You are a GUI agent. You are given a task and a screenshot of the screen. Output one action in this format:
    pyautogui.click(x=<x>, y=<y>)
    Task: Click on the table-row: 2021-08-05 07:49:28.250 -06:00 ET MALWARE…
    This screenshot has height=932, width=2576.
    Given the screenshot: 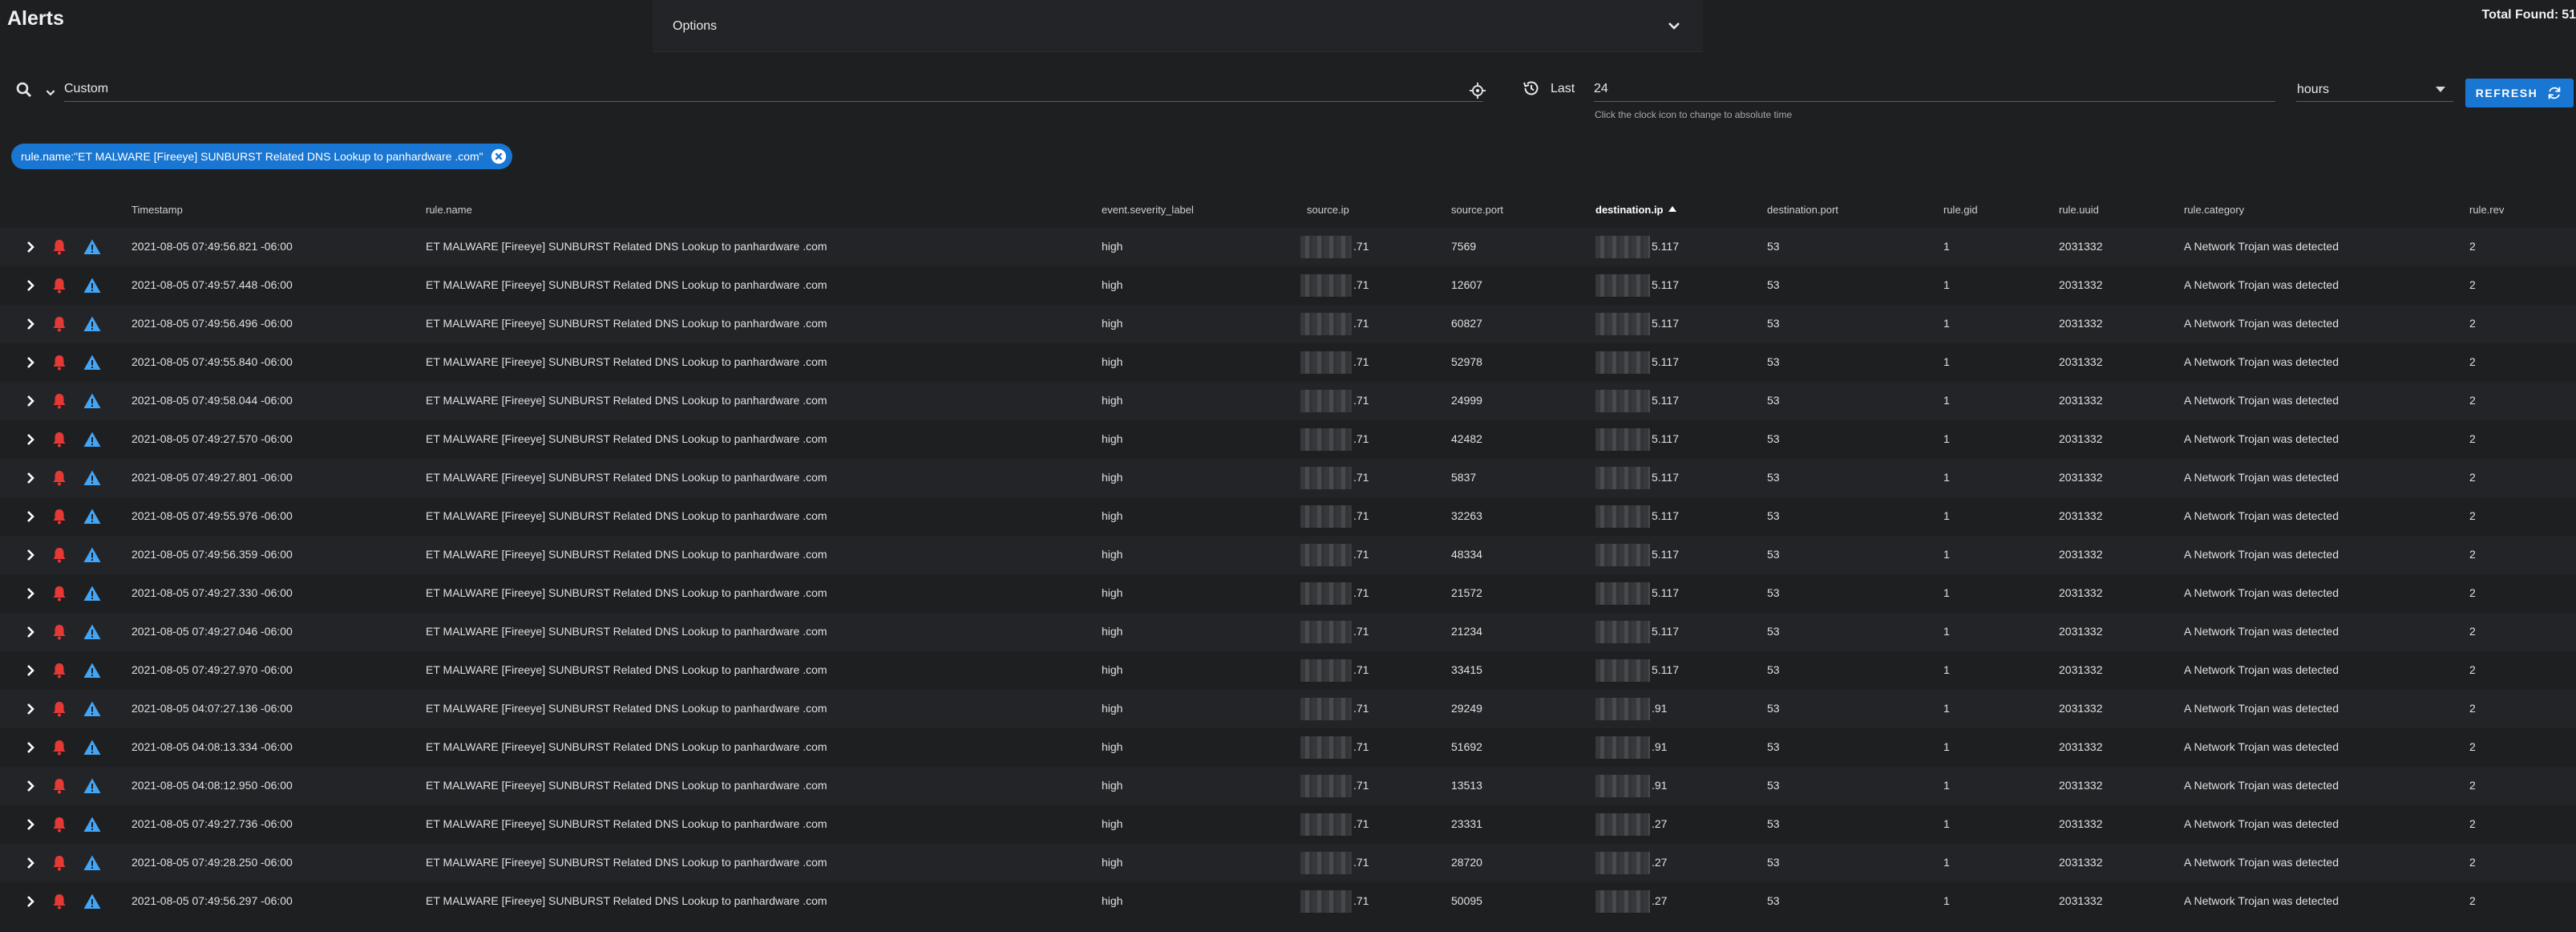 What is the action you would take?
    pyautogui.click(x=1288, y=863)
    